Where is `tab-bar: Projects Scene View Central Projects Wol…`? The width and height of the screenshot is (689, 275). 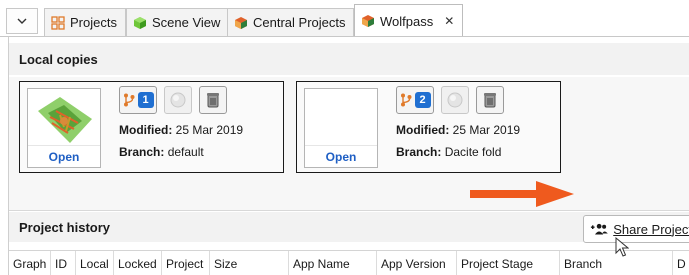 tab-bar: Projects Scene View Central Projects Wol… is located at coordinates (344, 18).